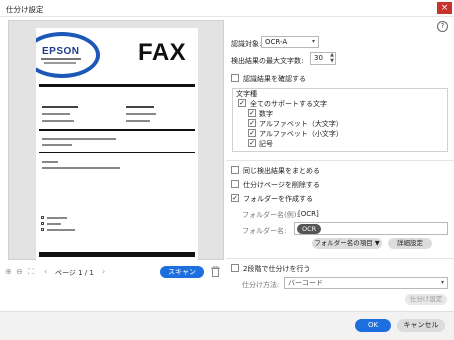  Describe the element at coordinates (267, 61) in the screenshot. I see `max-chars-label: 検出結果の最大文字数:` at that location.